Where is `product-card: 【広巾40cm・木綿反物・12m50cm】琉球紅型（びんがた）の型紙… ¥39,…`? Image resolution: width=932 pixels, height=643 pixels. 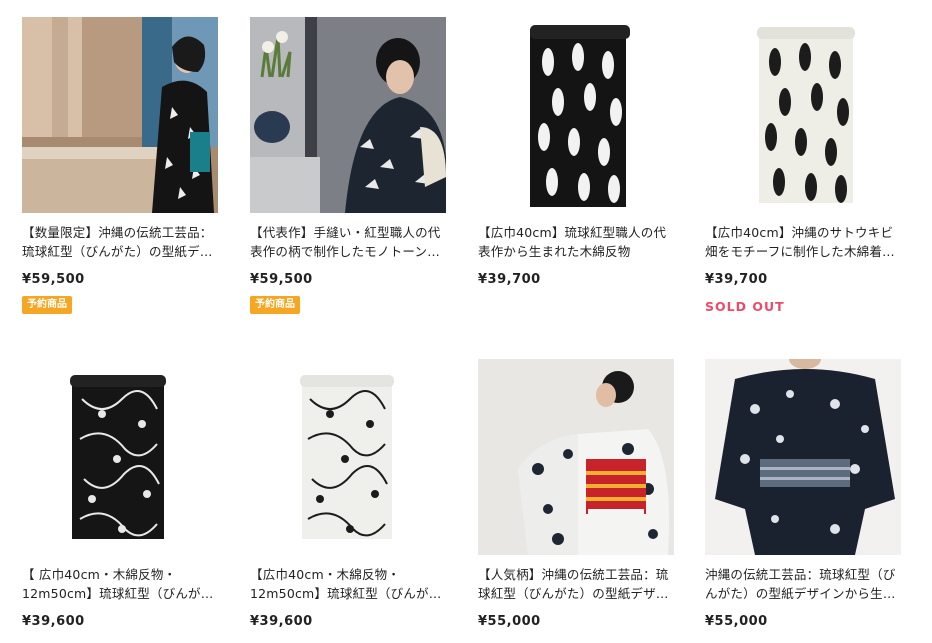
product-card: 【広巾40cm・木綿反物・12m50cm】琉球紅型（びんがた）の型紙… ¥39,… is located at coordinates (348, 494).